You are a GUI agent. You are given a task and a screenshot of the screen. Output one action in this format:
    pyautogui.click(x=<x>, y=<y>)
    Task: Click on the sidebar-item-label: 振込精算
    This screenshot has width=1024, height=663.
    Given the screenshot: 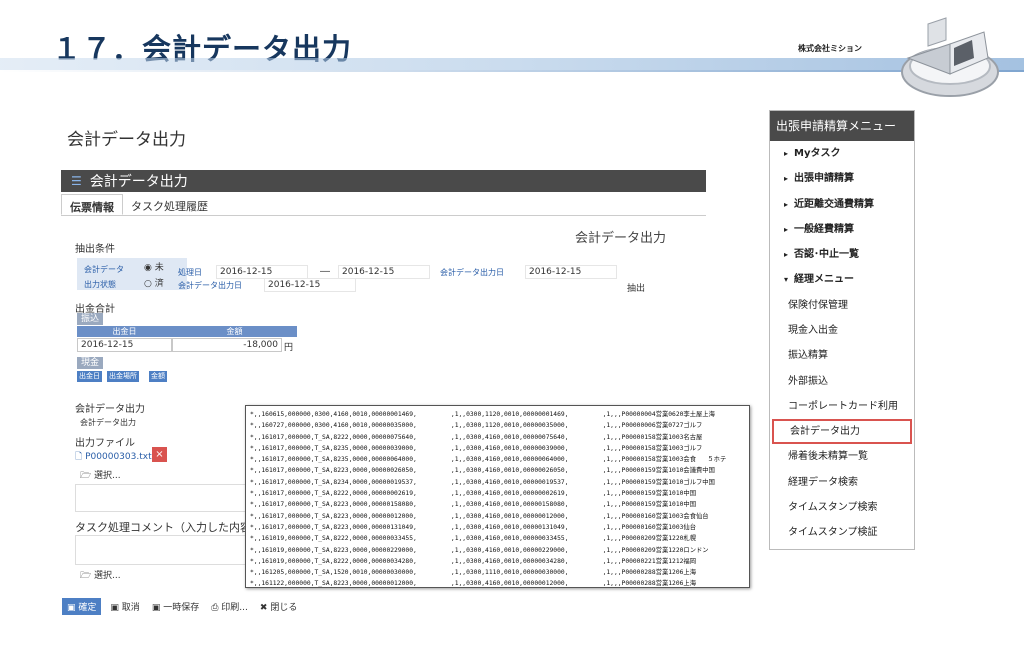 What is the action you would take?
    pyautogui.click(x=808, y=356)
    